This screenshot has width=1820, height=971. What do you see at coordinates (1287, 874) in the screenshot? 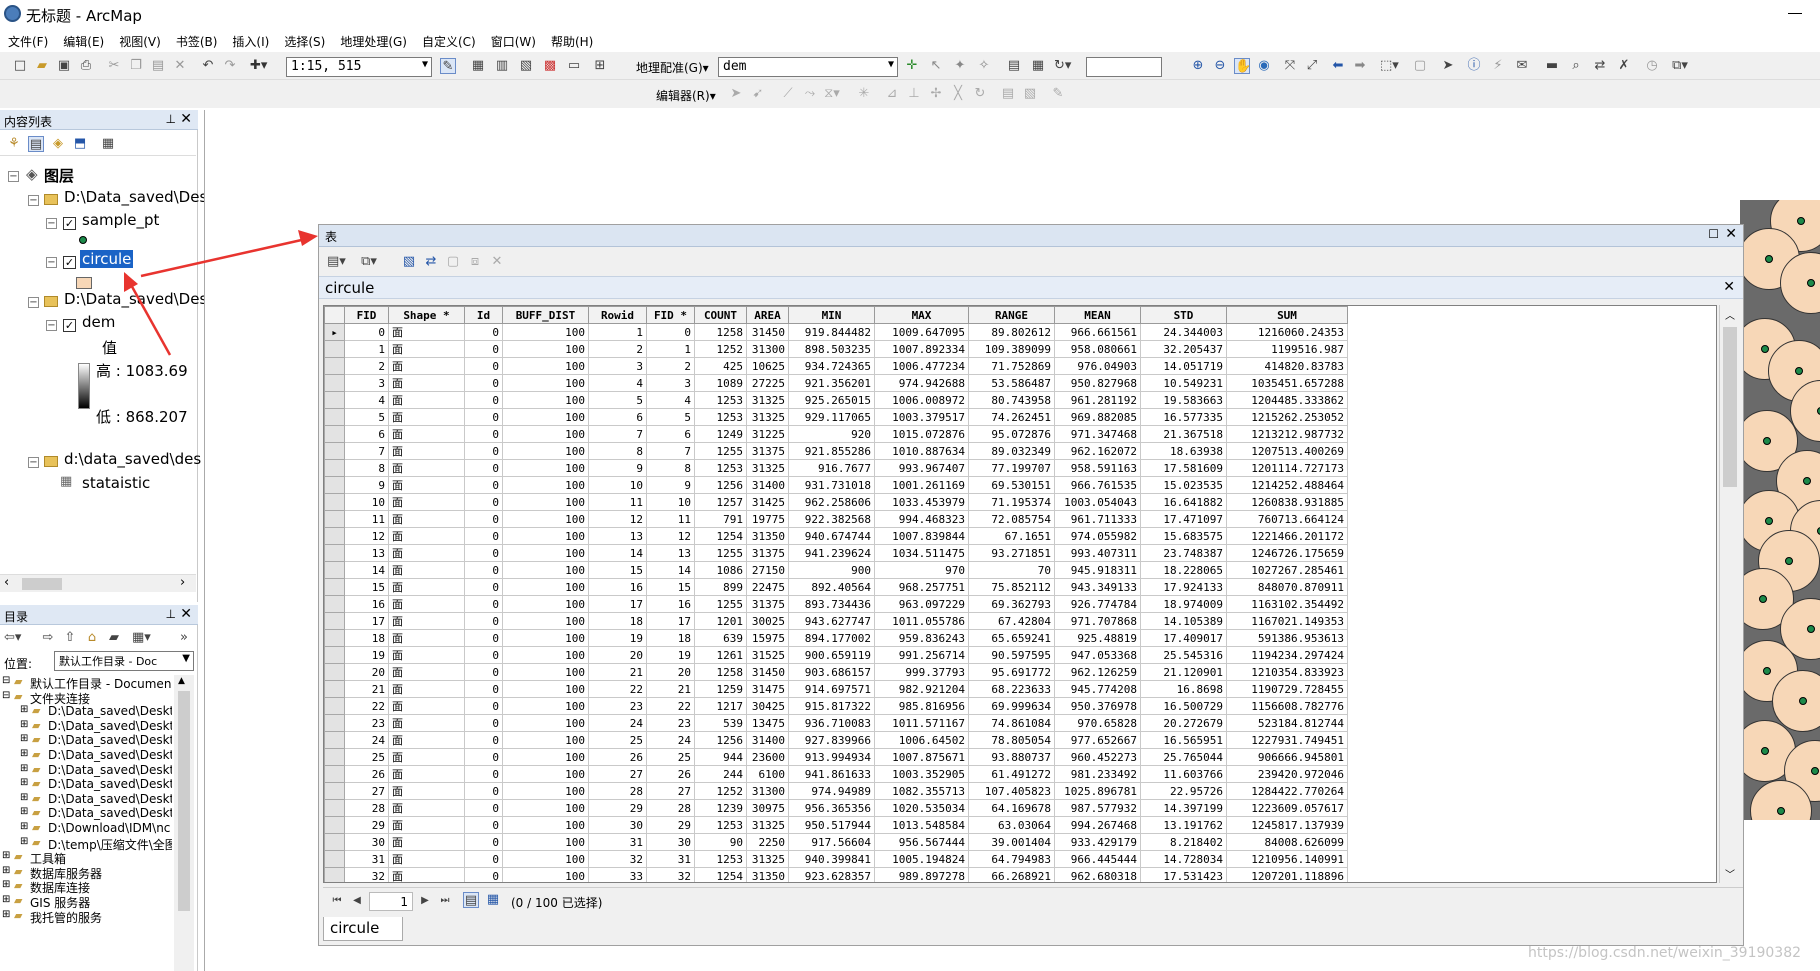
I see `table-cell: 1207201.118896` at bounding box center [1287, 874].